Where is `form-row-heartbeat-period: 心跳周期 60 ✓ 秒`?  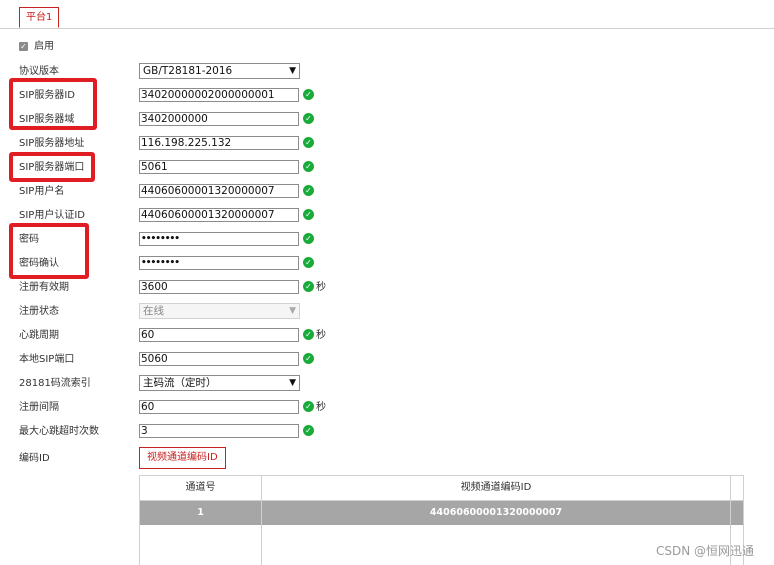
form-row-heartbeat-period: 心跳周期 60 ✓ 秒 is located at coordinates (387, 336).